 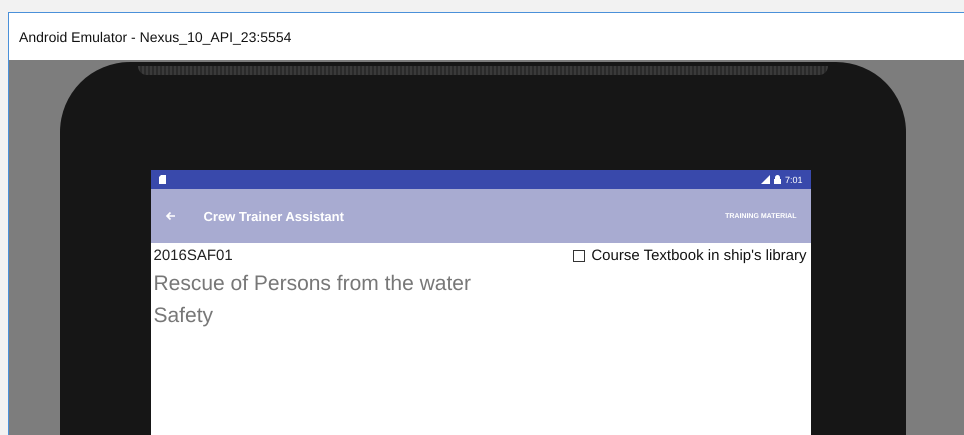 I want to click on checkbox-label: Course Textbook in ship's library, so click(x=698, y=255).